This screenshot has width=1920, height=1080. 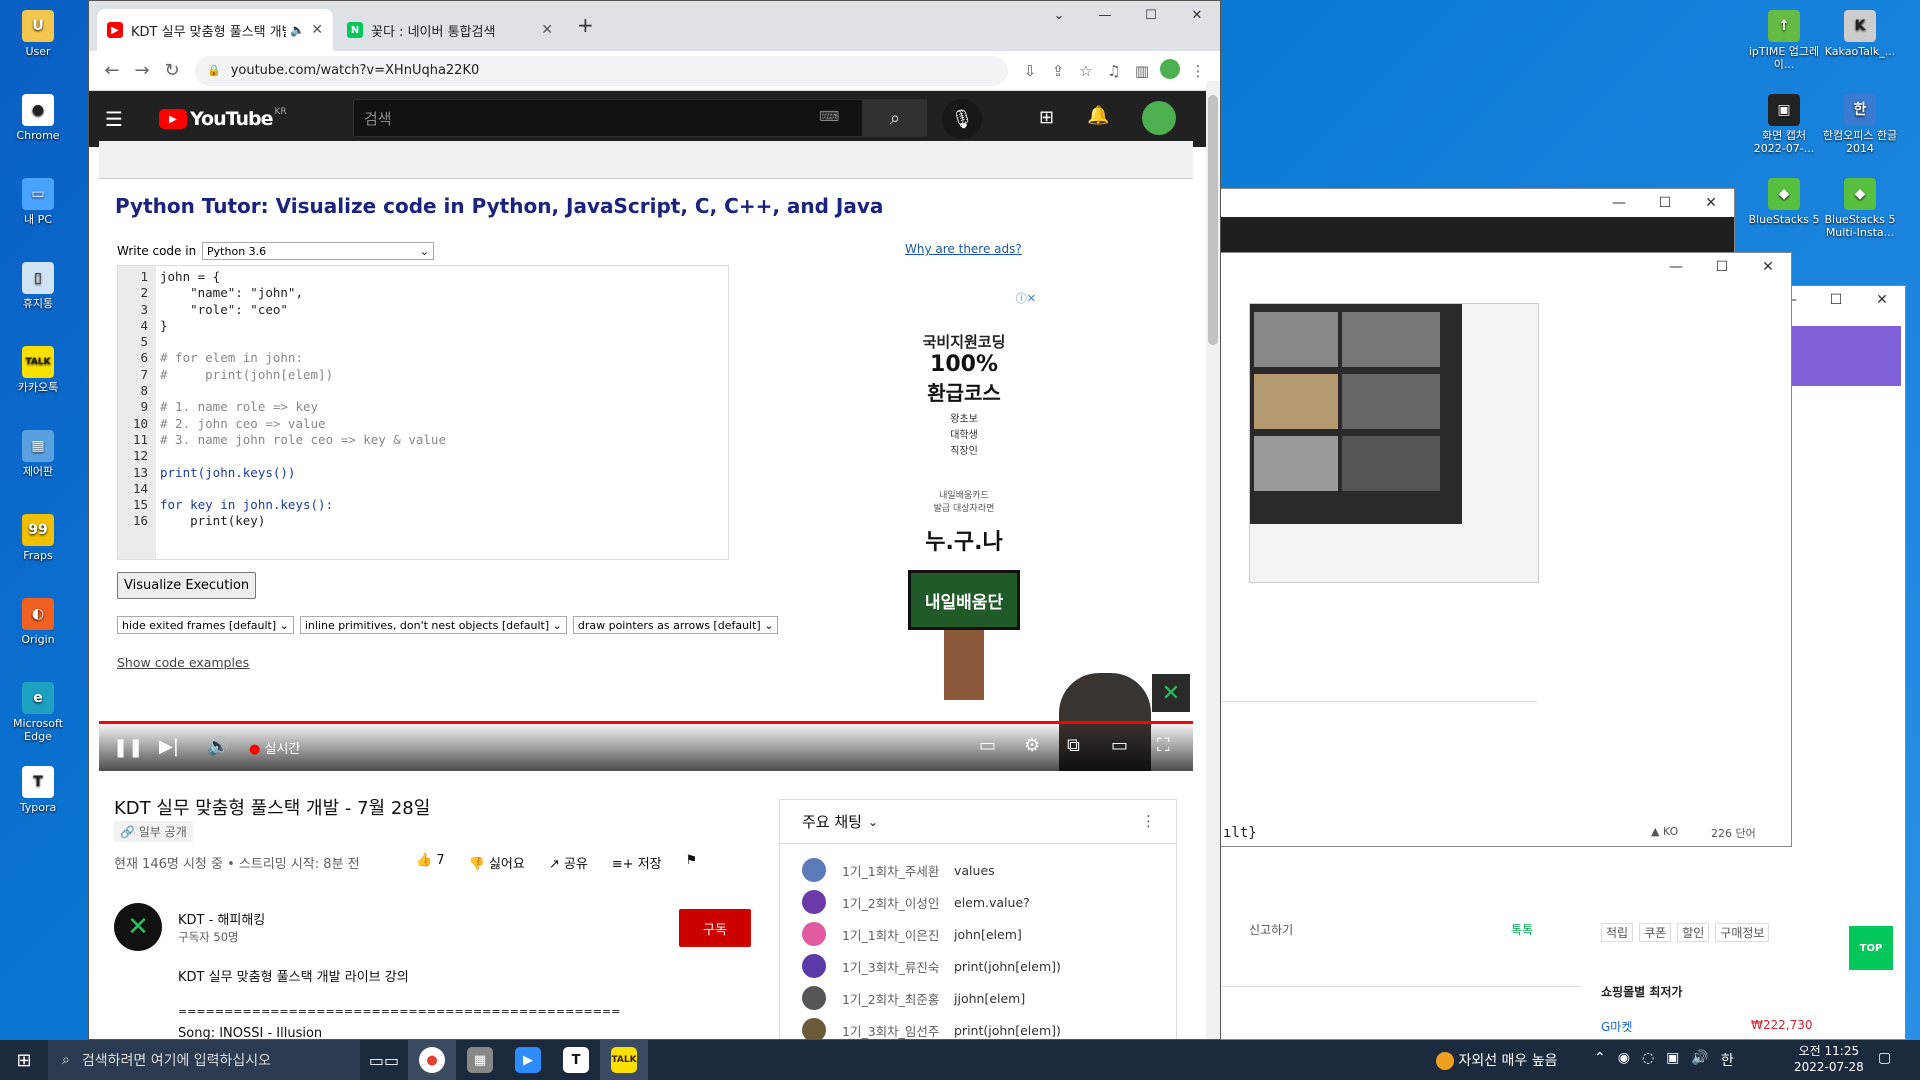 What do you see at coordinates (528, 1060) in the screenshot?
I see `taskbar-zoom: ▶` at bounding box center [528, 1060].